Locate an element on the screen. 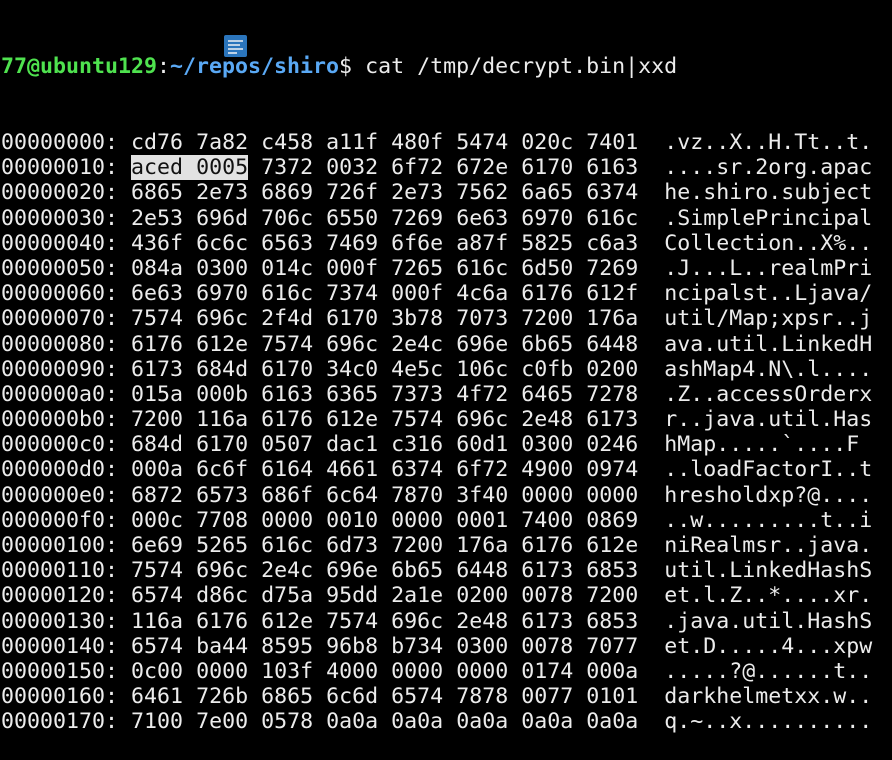  hex-group: 0078 is located at coordinates (547, 646).